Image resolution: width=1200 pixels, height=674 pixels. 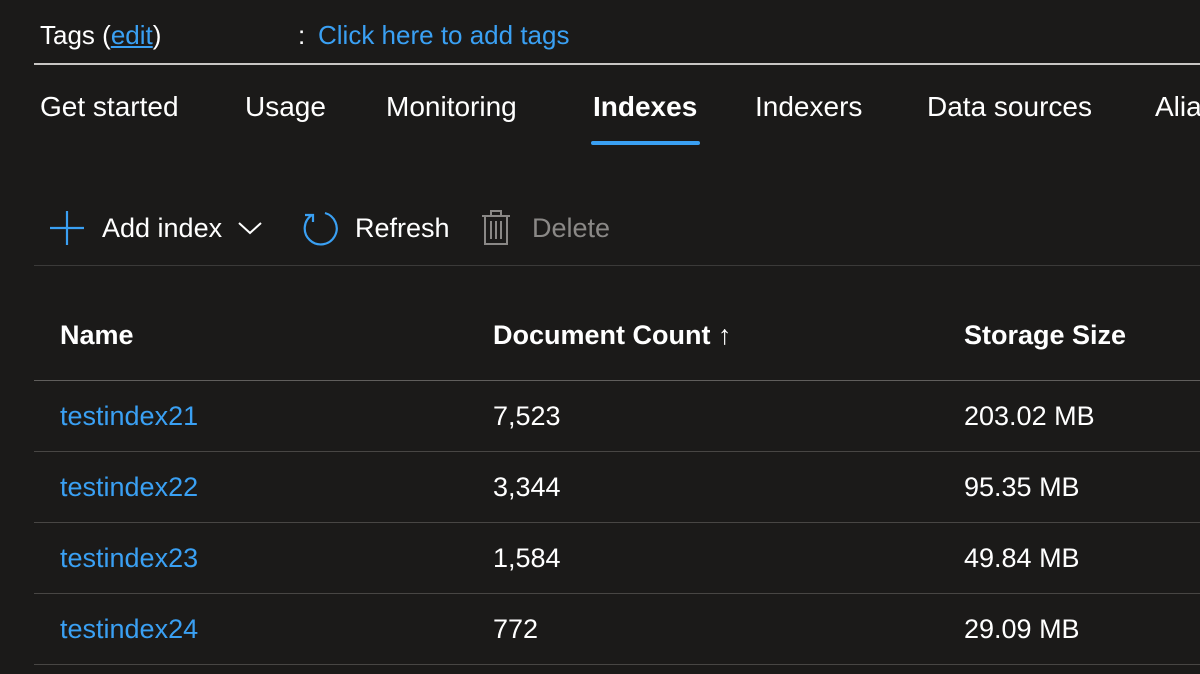 What do you see at coordinates (320, 228) in the screenshot?
I see `refresh-icon` at bounding box center [320, 228].